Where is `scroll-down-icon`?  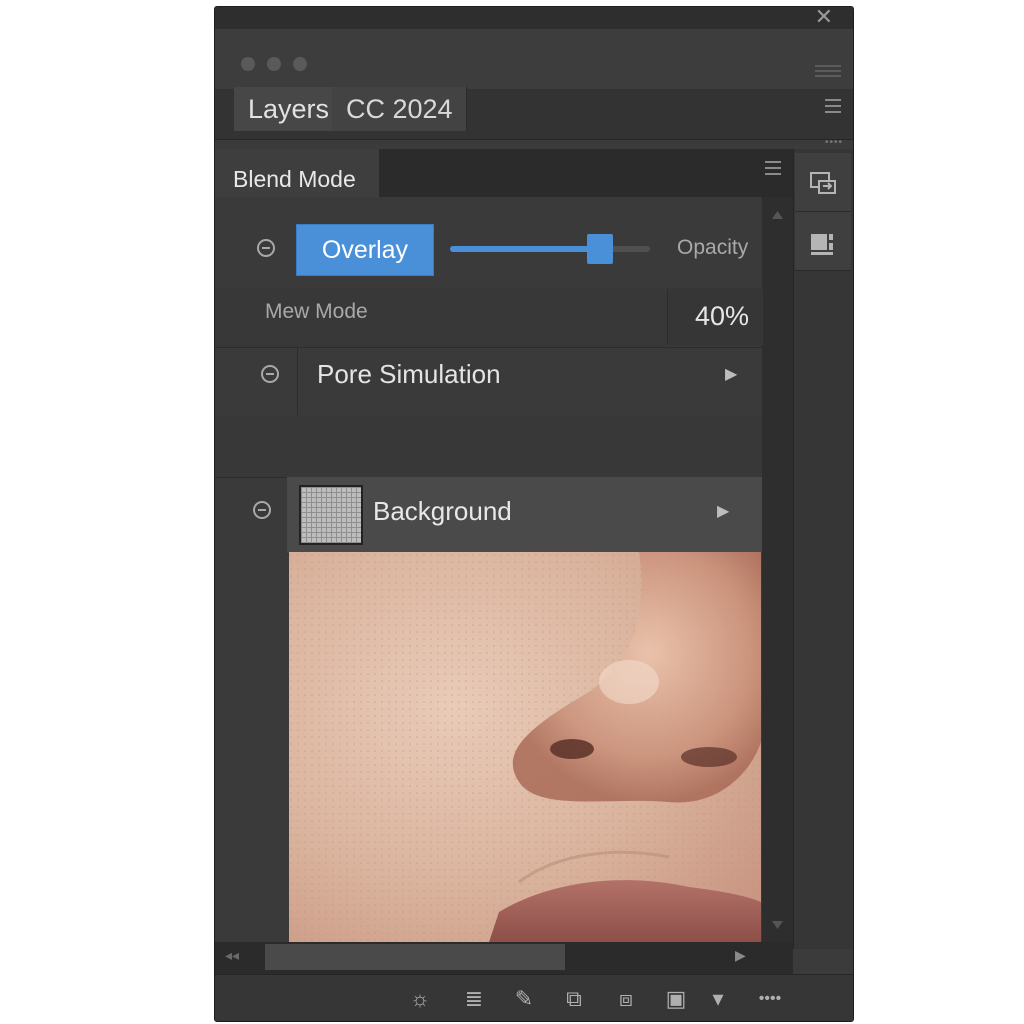 scroll-down-icon is located at coordinates (777, 925).